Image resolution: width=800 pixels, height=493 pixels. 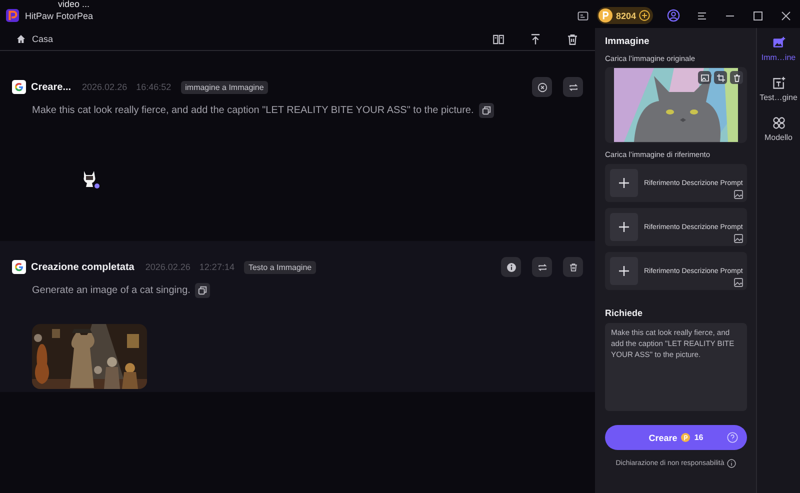 I want to click on screen-icon, so click(x=582, y=16).